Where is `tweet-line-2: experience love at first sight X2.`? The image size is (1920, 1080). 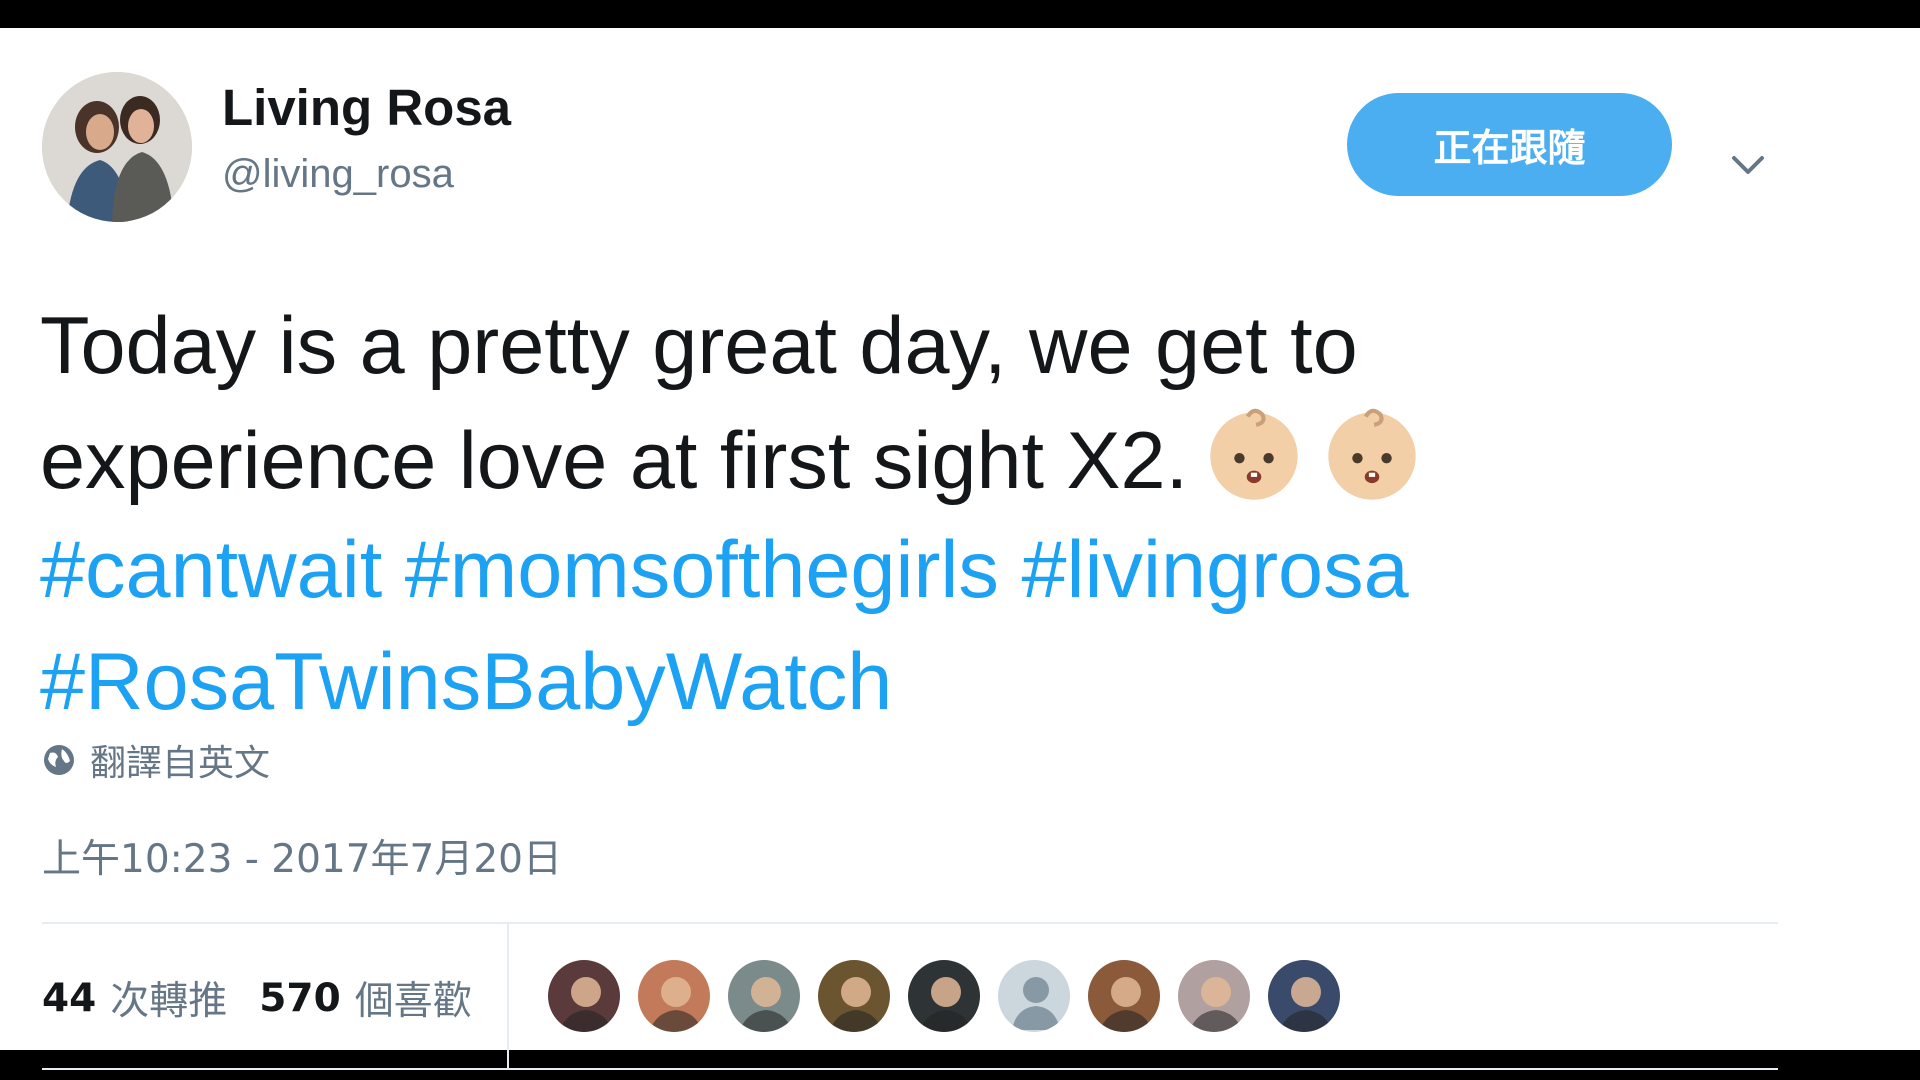 tweet-line-2: experience love at first sight X2. is located at coordinates (840, 458).